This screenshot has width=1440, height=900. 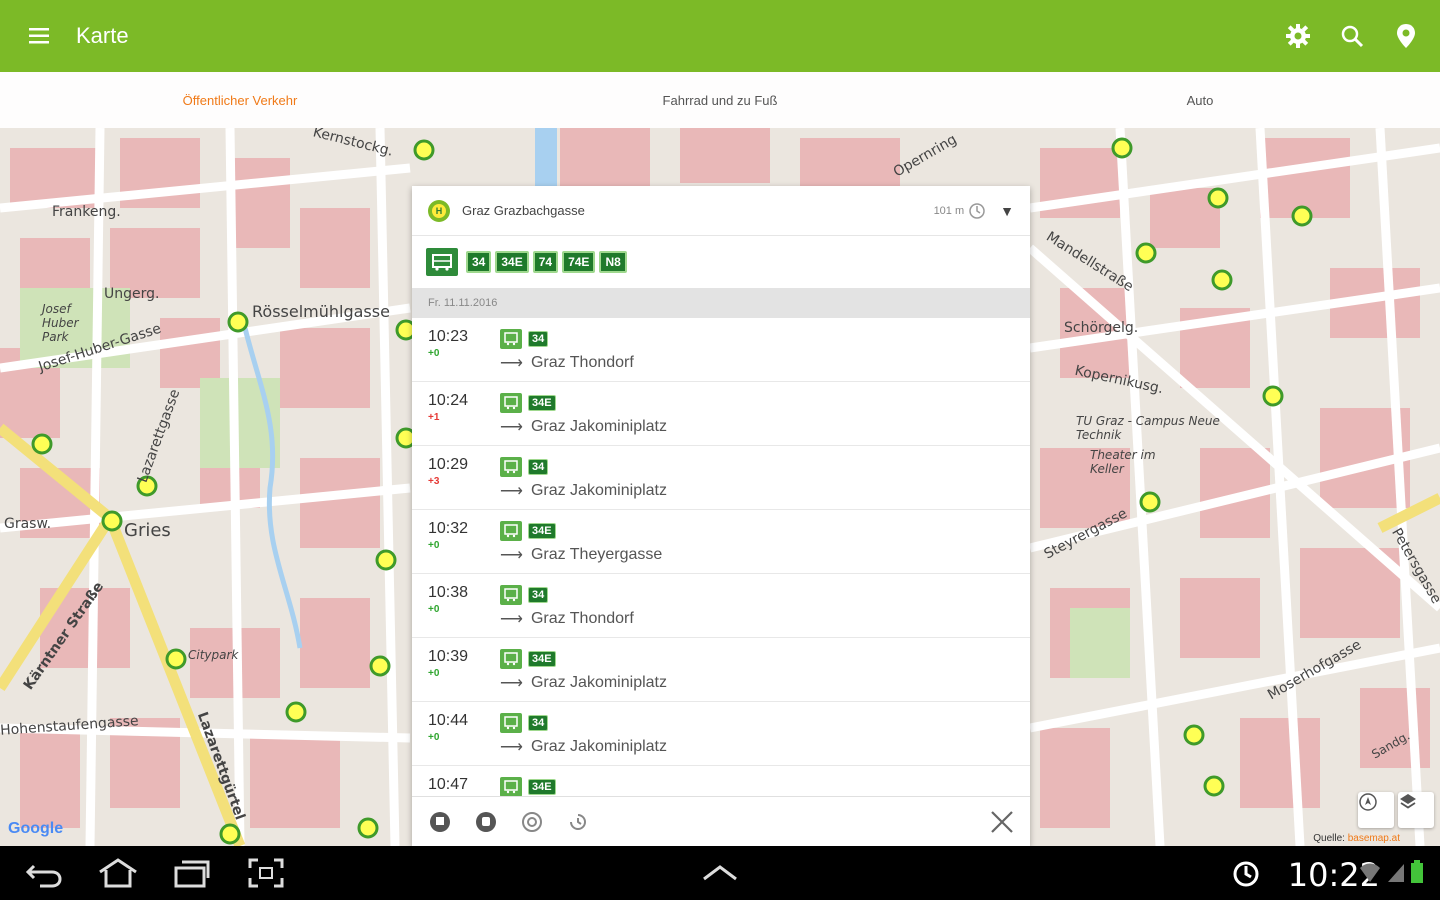 I want to click on menu-icon, so click(x=40, y=36).